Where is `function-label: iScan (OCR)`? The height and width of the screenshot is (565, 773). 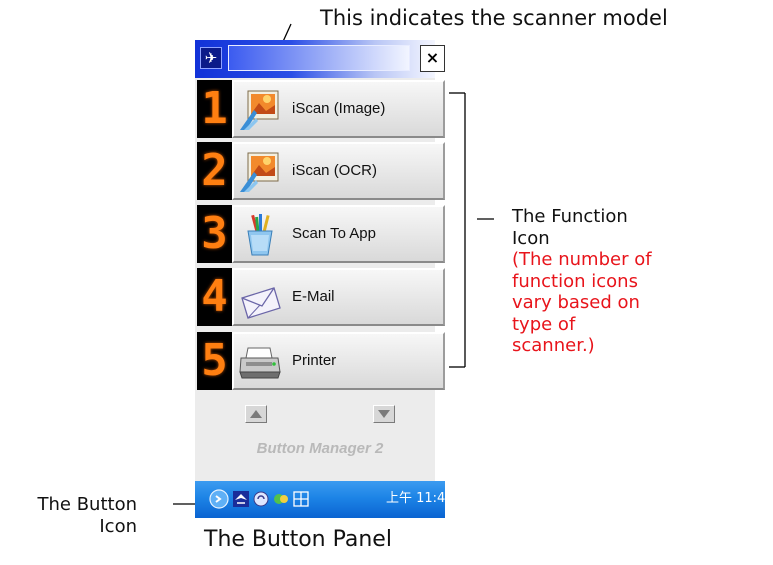
function-label: iScan (OCR) is located at coordinates (335, 170).